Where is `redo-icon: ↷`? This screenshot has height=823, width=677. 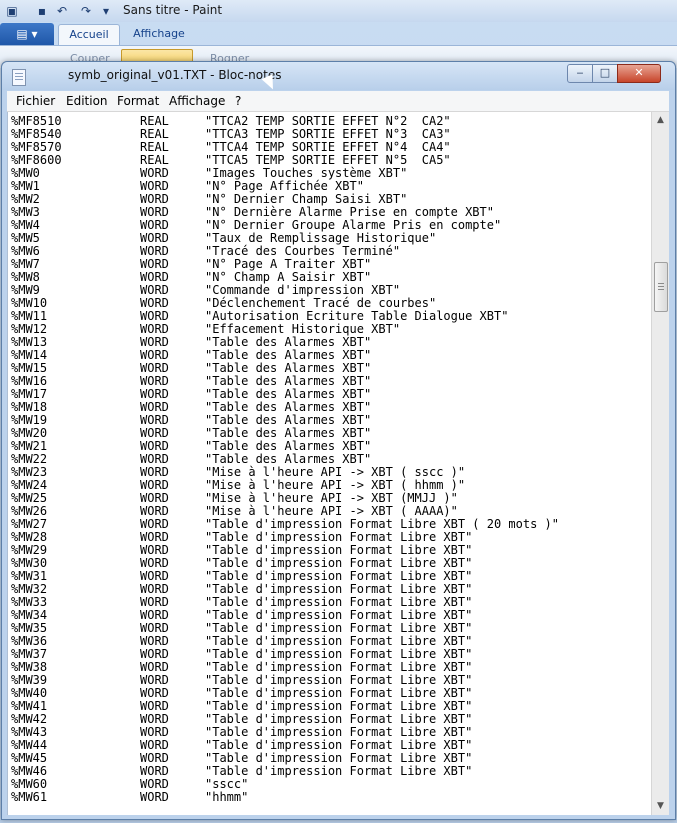
redo-icon: ↷ is located at coordinates (86, 11).